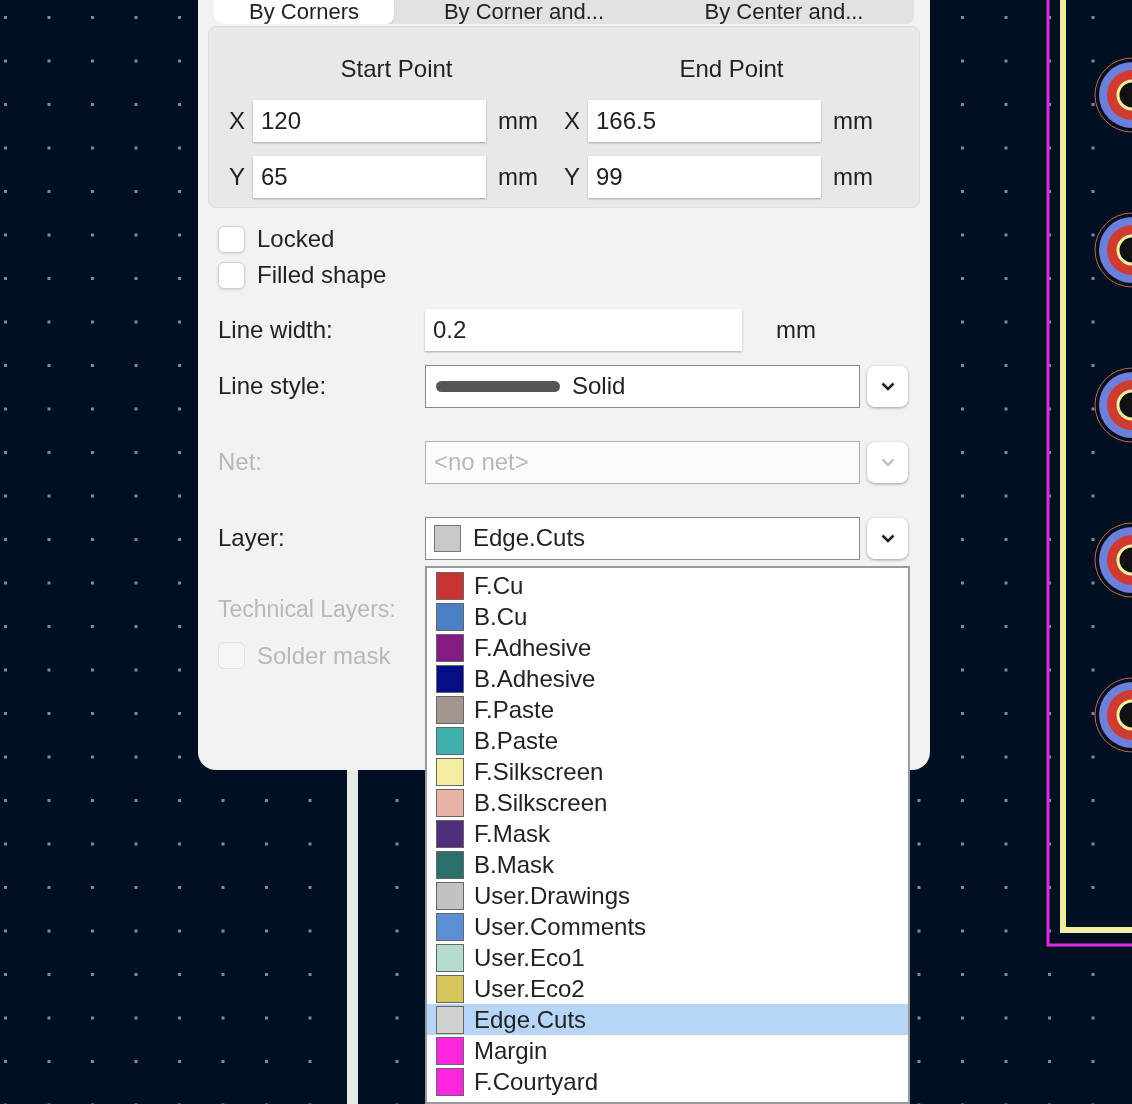 Image resolution: width=1132 pixels, height=1104 pixels. I want to click on number-field: 65, so click(369, 177).